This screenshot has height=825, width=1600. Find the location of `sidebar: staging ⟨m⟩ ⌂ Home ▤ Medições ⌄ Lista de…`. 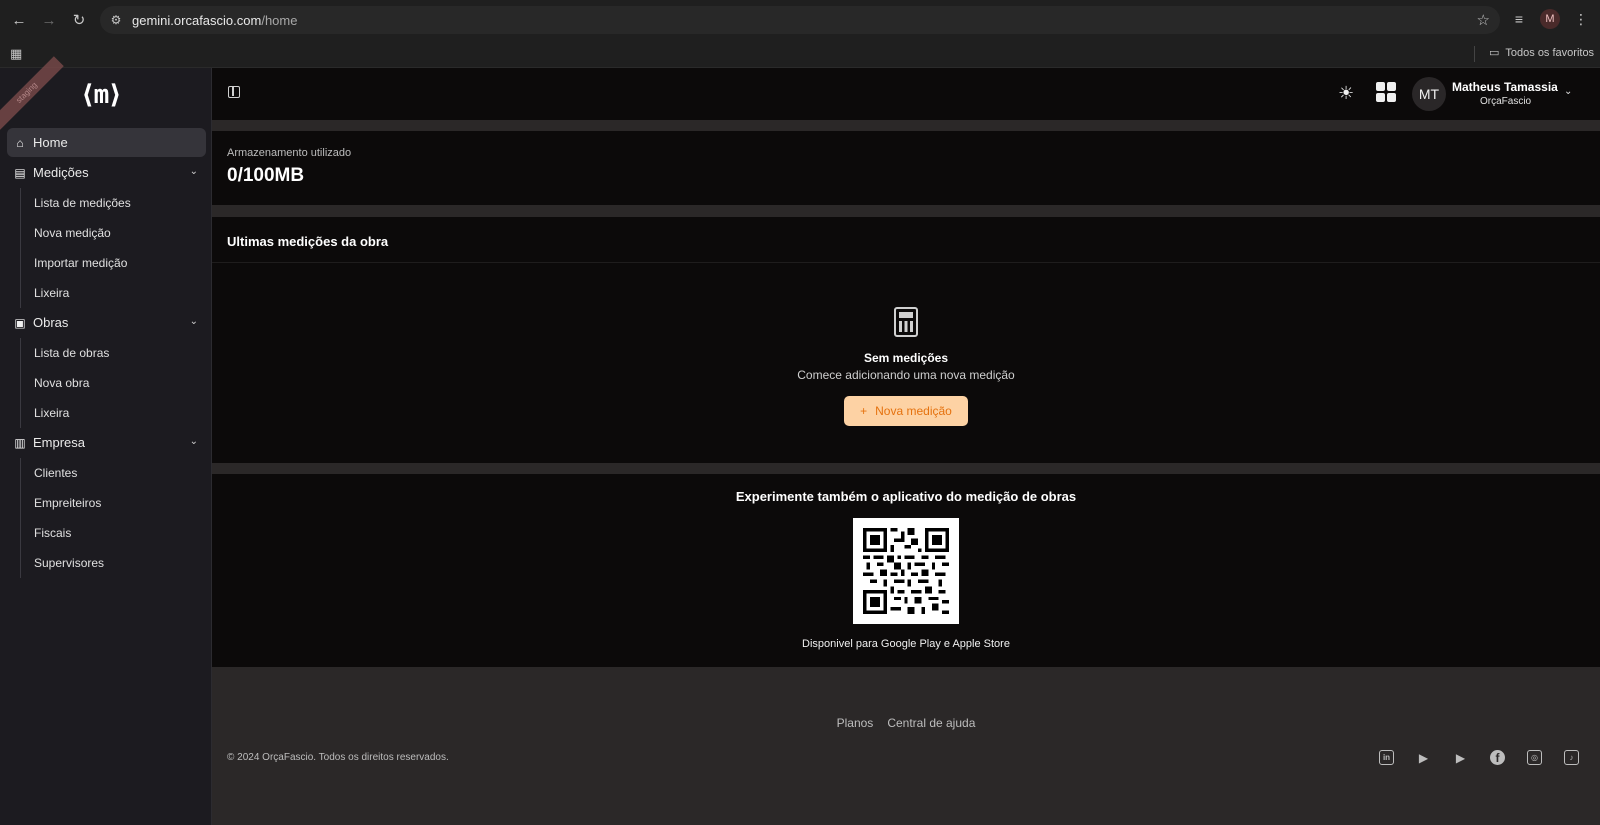

sidebar: staging ⟨m⟩ ⌂ Home ▤ Medições ⌄ Lista de… is located at coordinates (106, 440).